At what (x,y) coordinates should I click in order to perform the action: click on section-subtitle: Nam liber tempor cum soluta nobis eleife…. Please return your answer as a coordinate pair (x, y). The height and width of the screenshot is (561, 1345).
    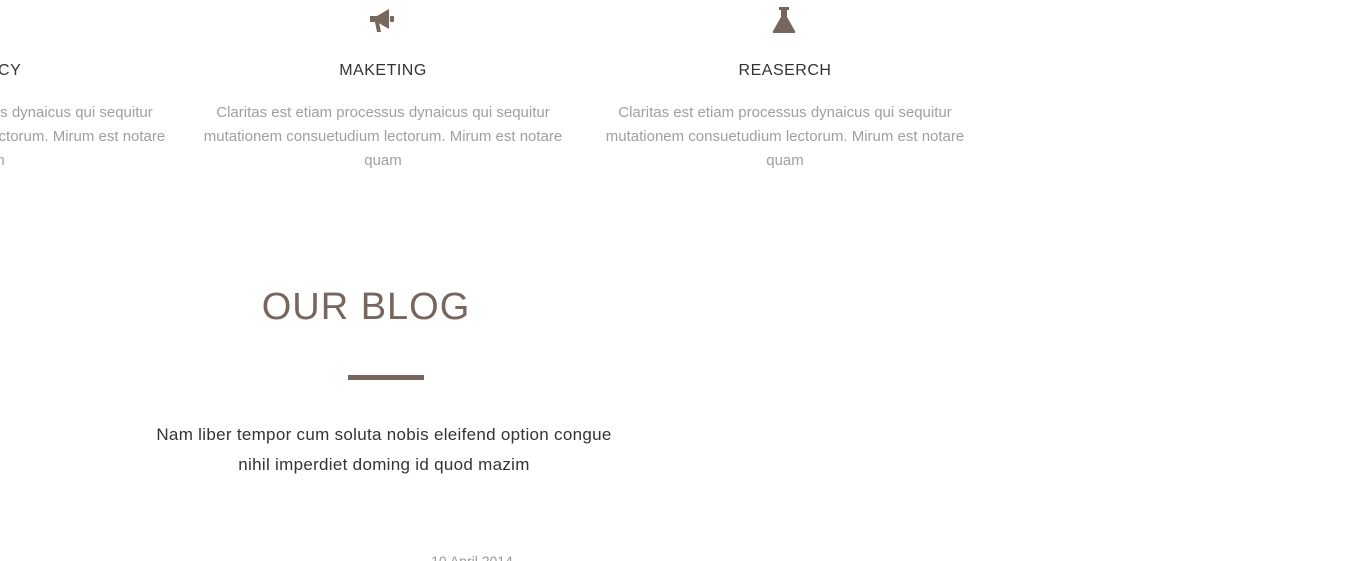
    Looking at the image, I should click on (384, 449).